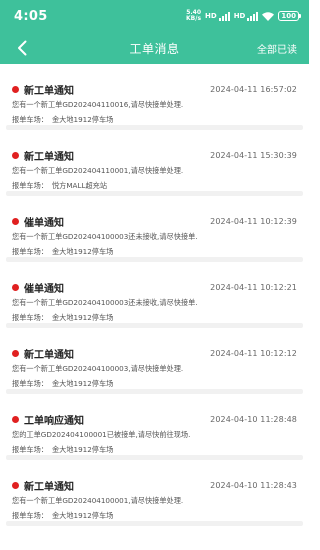  Describe the element at coordinates (101, 434) in the screenshot. I see `message-body: 您的工单GD202404100001已被接单,请尽快前往现场.` at that location.